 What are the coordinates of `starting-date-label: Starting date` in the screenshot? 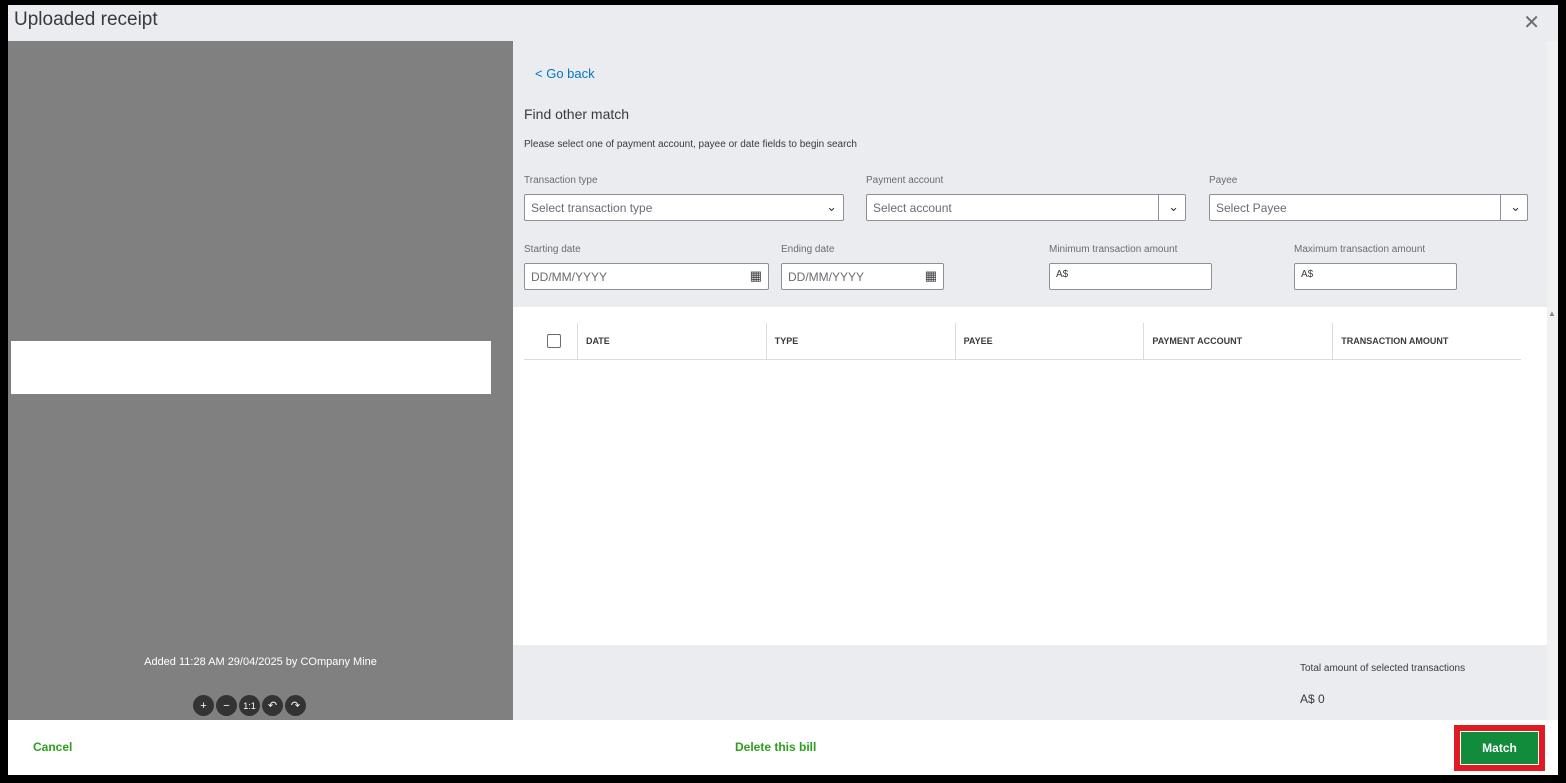 It's located at (552, 249).